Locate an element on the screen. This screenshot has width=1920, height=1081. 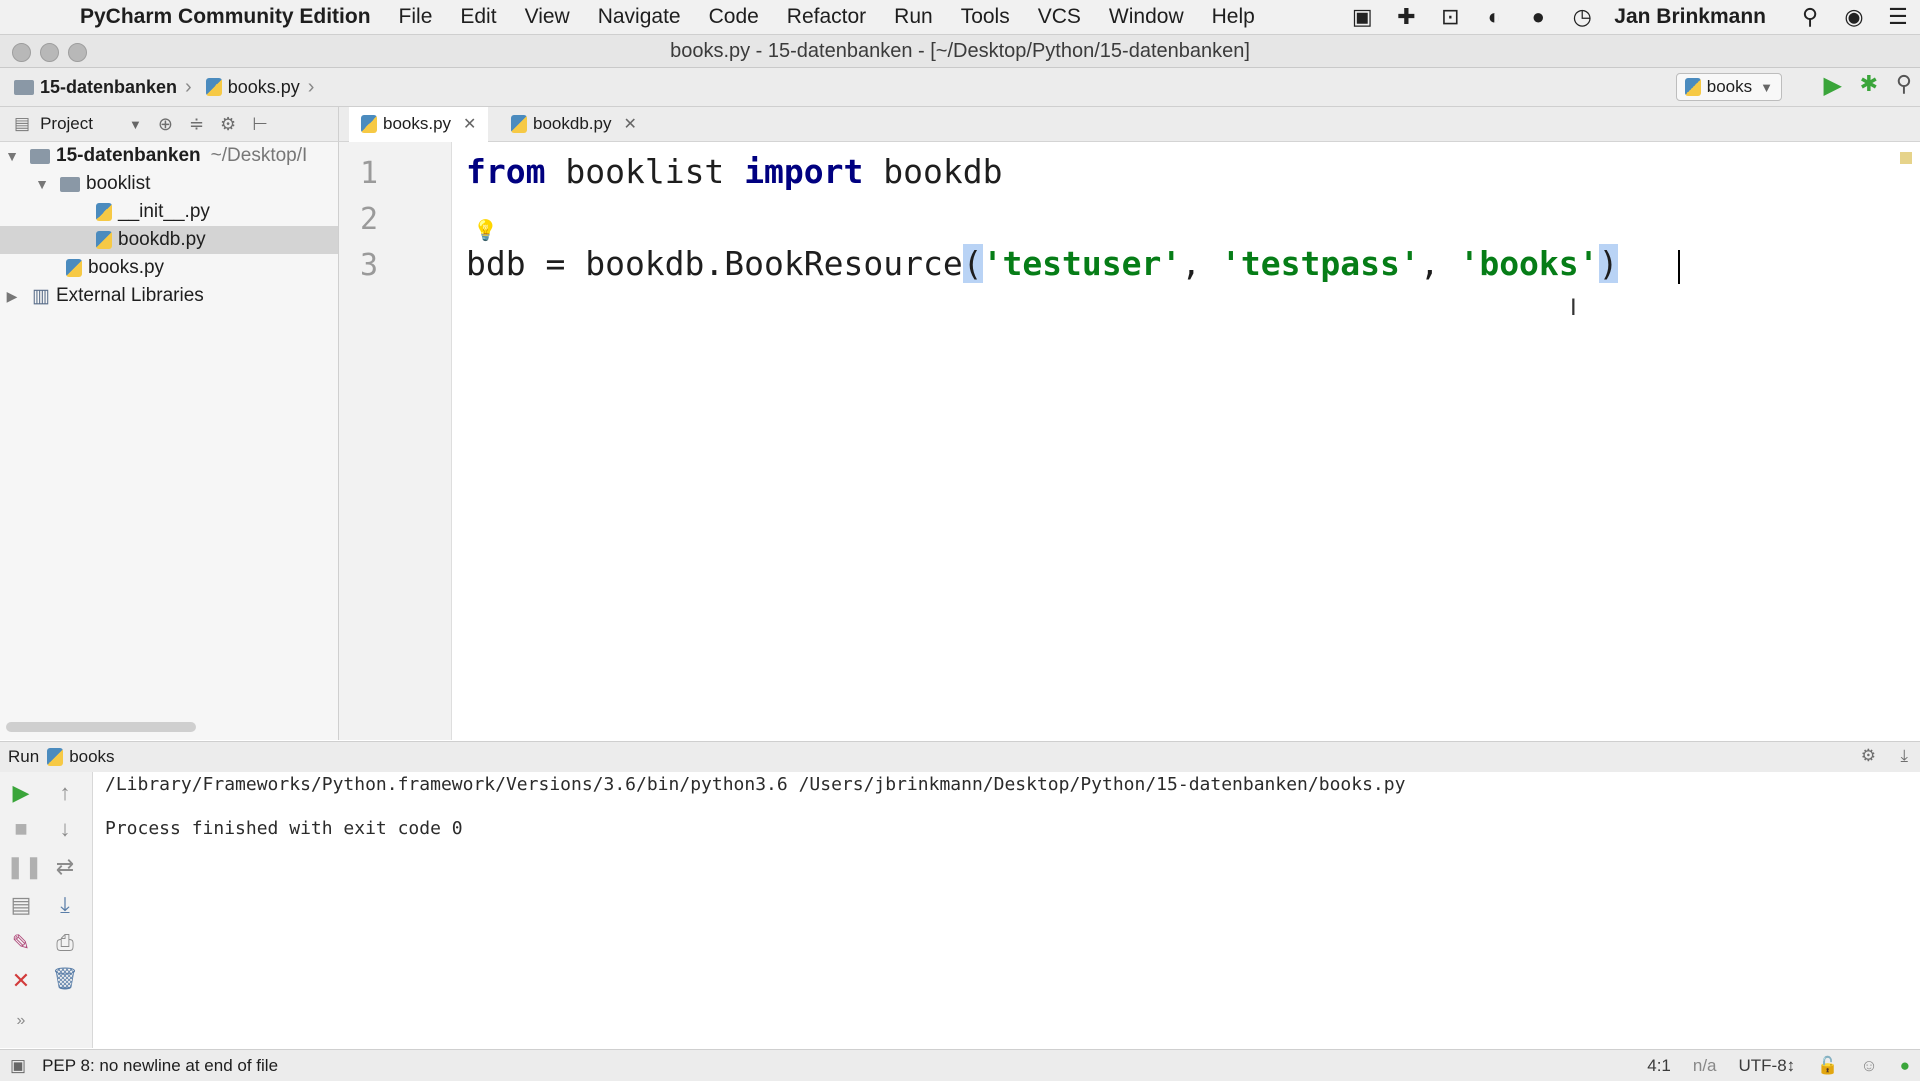
menu-navigate: Navigate is located at coordinates (639, 17).